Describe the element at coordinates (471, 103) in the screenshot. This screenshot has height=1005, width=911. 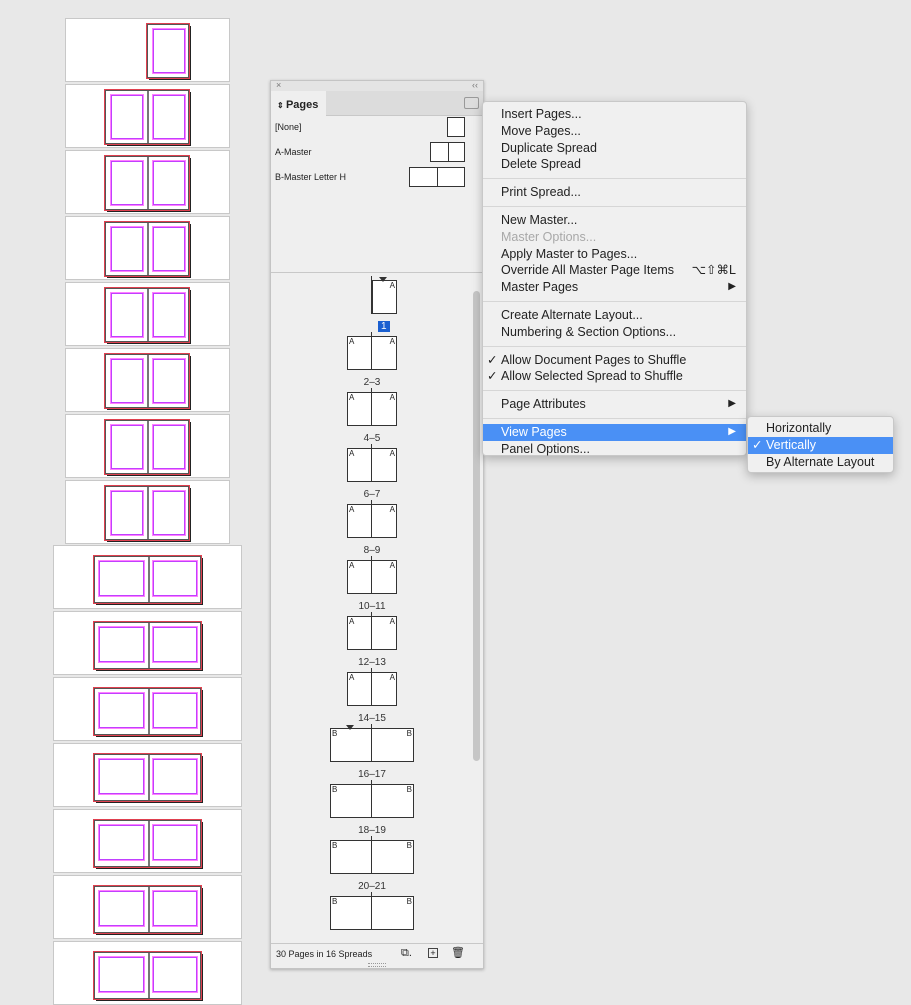
I see `panel-menu-button` at that location.